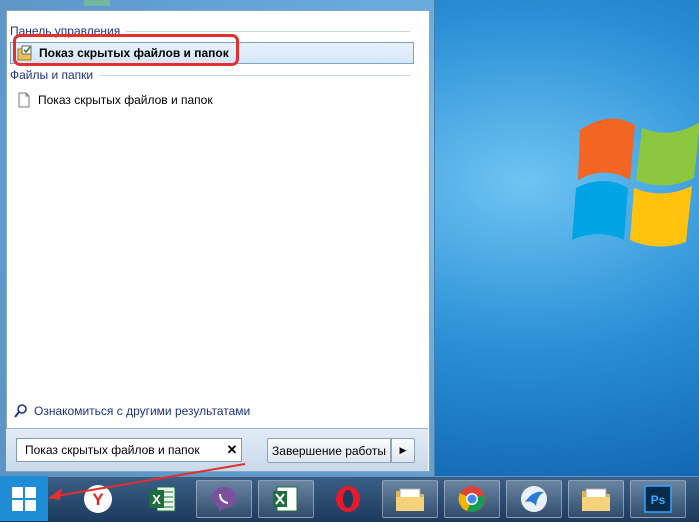 The height and width of the screenshot is (522, 699). I want to click on file-result-label: Показ скрытых файлов и папок, so click(125, 100).